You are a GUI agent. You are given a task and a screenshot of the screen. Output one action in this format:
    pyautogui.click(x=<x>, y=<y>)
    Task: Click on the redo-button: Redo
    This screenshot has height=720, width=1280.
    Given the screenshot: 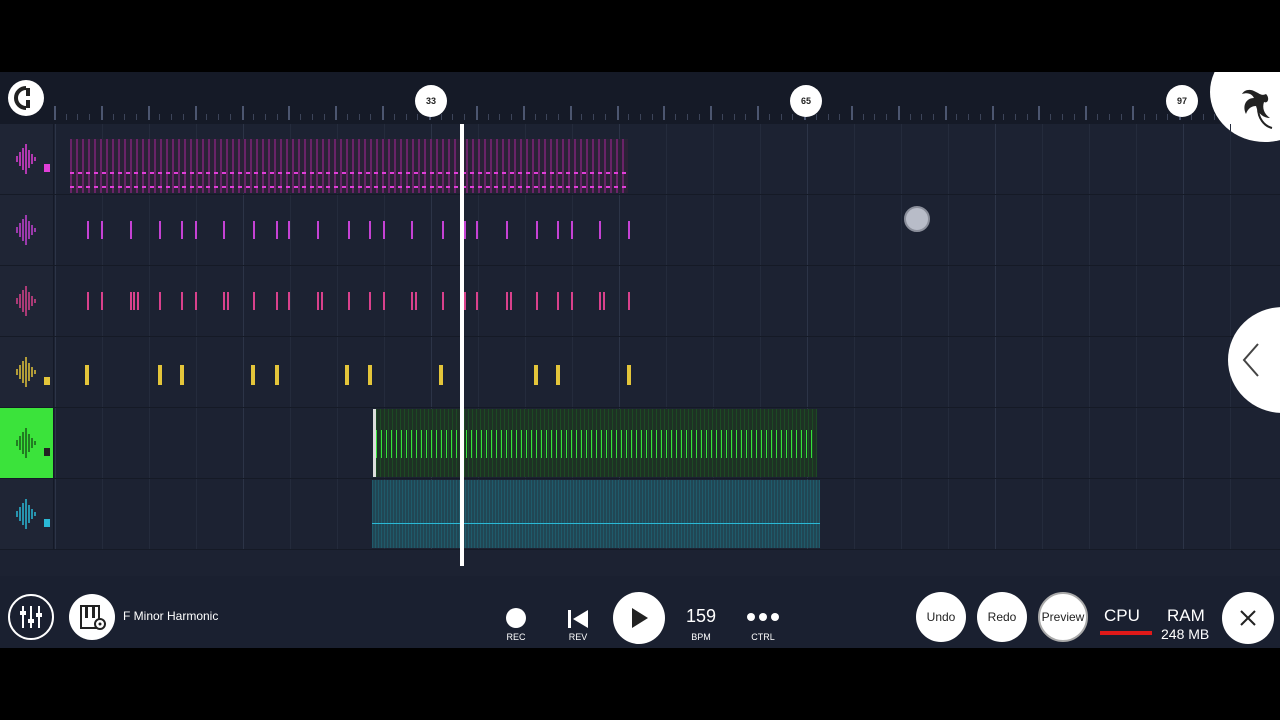 What is the action you would take?
    pyautogui.click(x=1002, y=617)
    